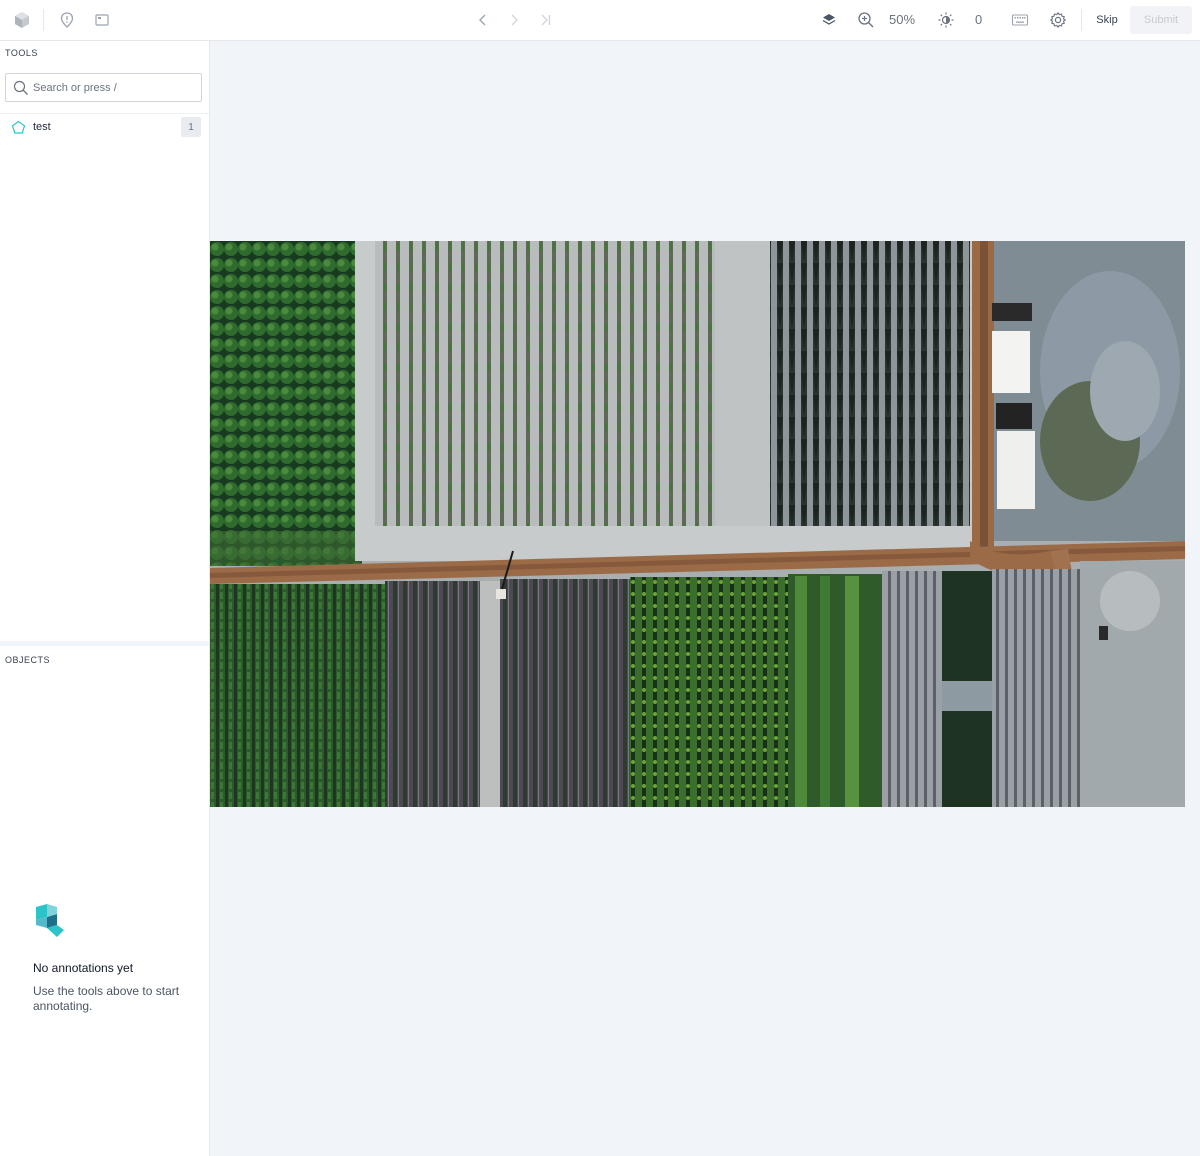 The image size is (1200, 1156). I want to click on empty-state-logo-icon, so click(50, 921).